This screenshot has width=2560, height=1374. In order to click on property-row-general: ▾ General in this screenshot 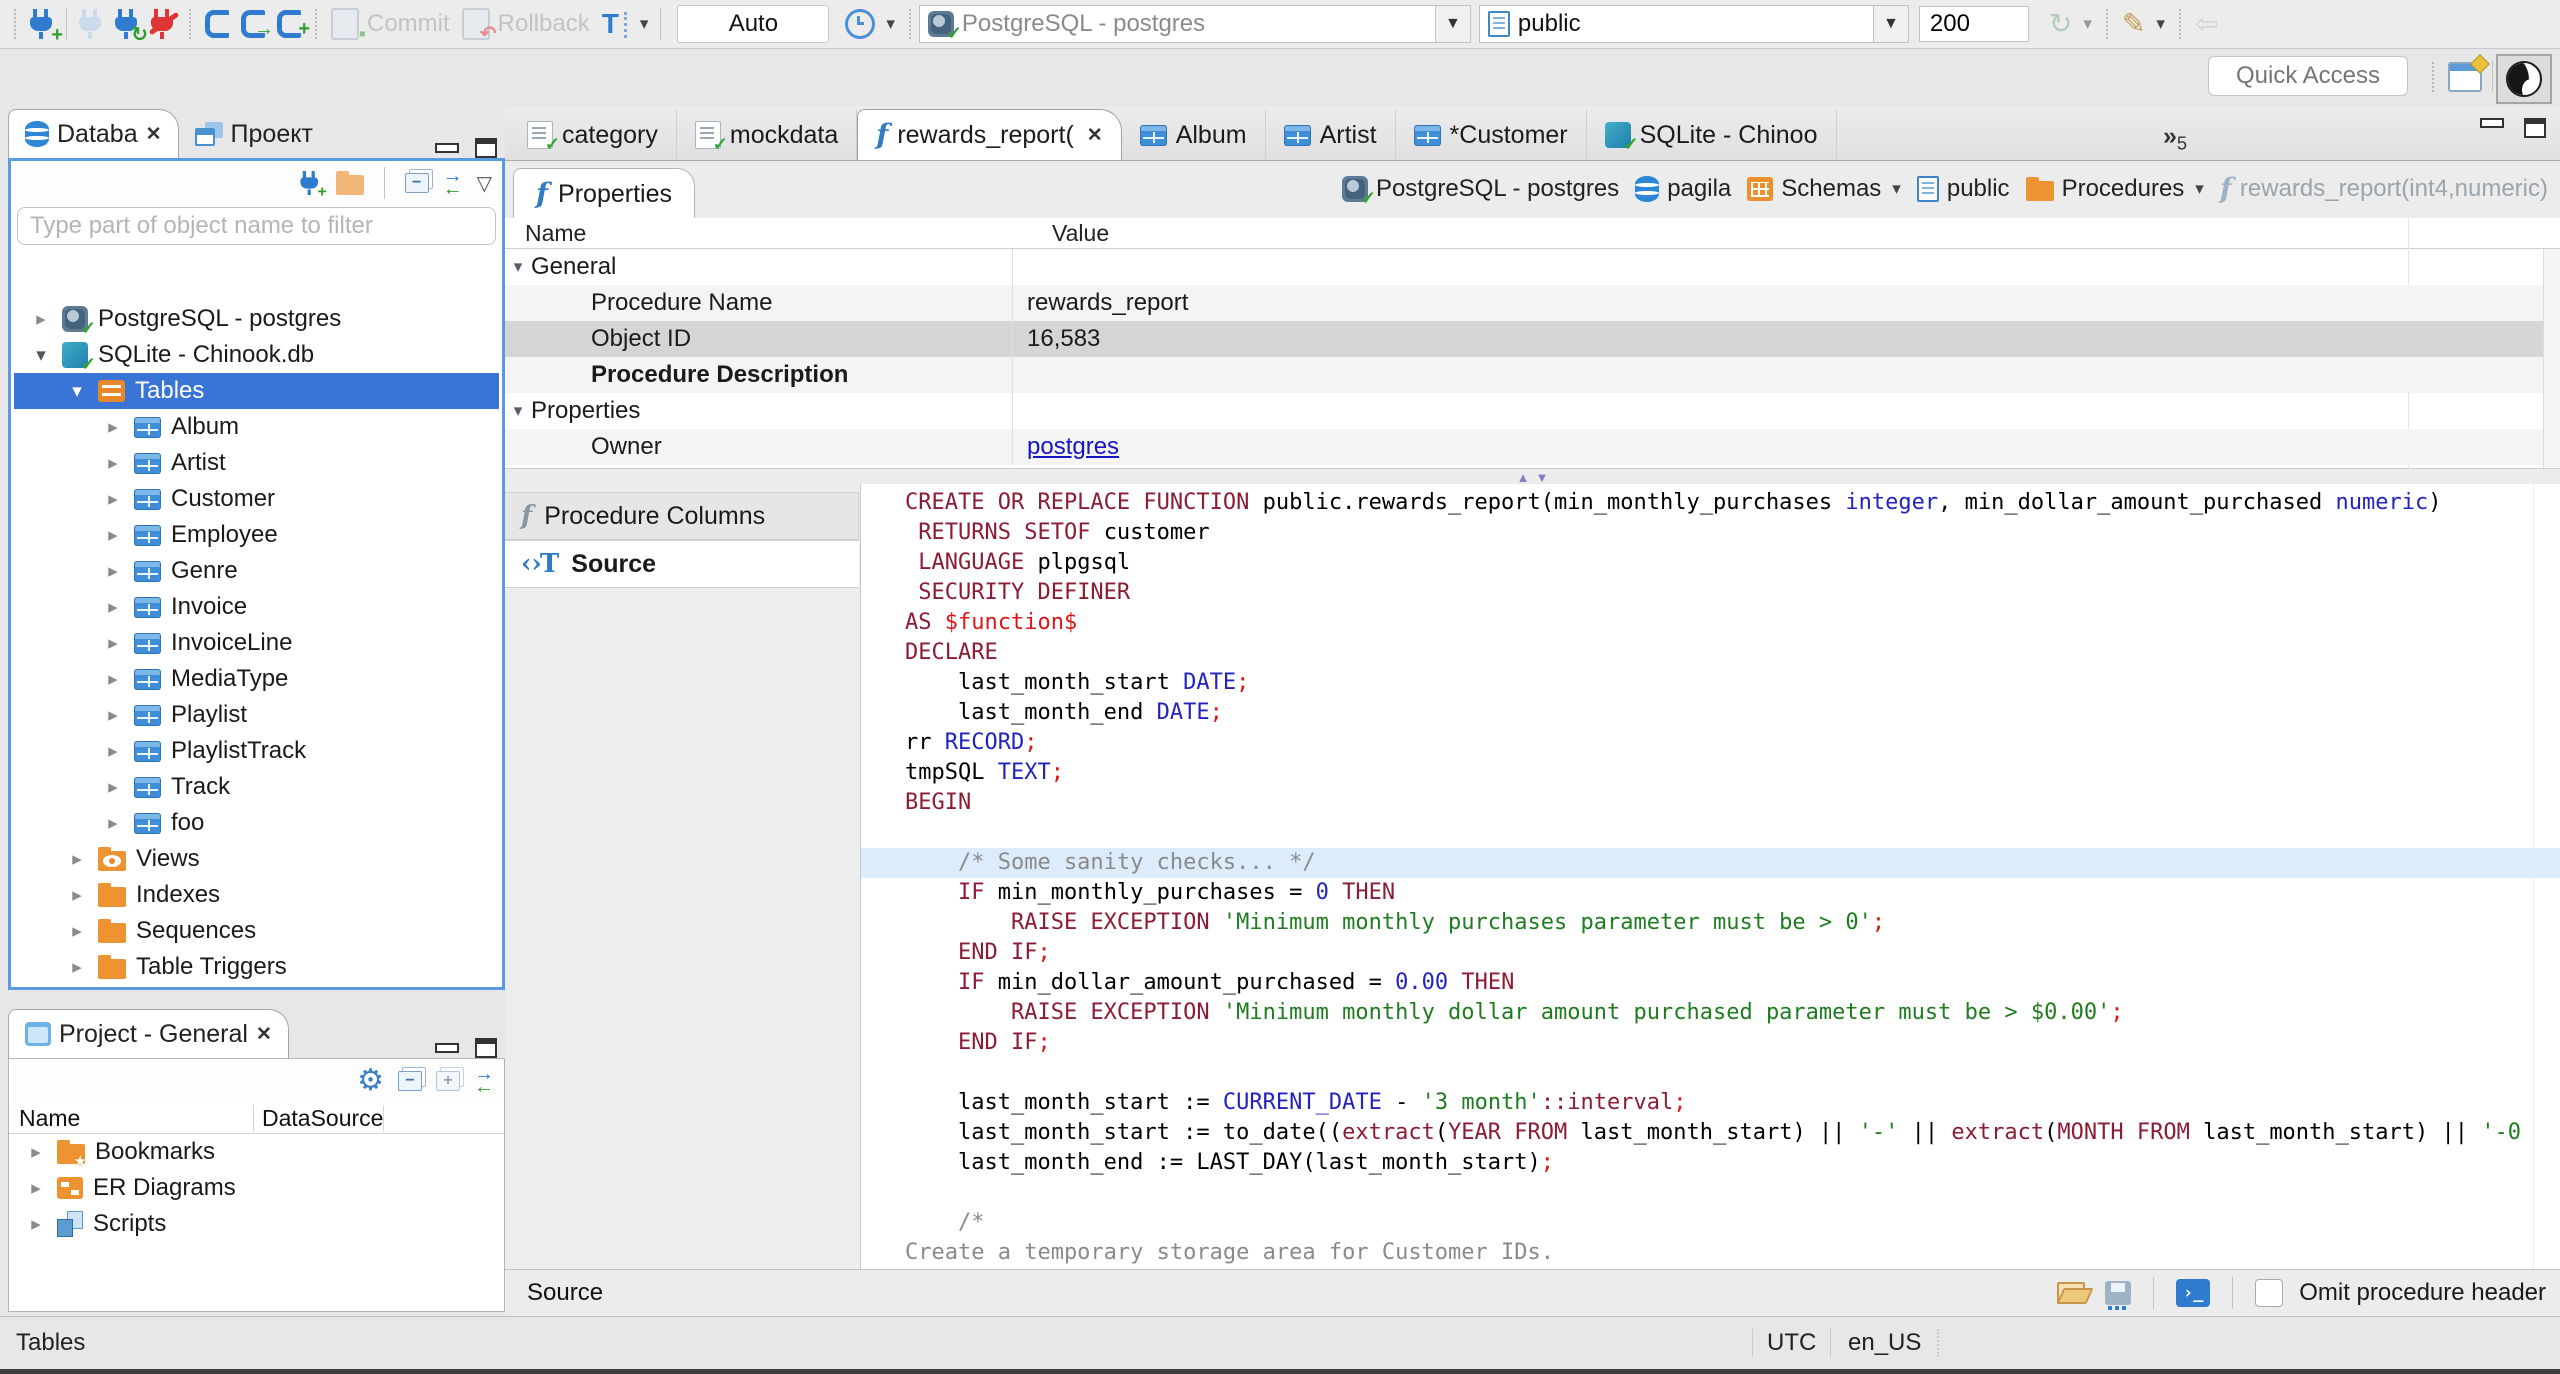, I will do `click(1532, 267)`.